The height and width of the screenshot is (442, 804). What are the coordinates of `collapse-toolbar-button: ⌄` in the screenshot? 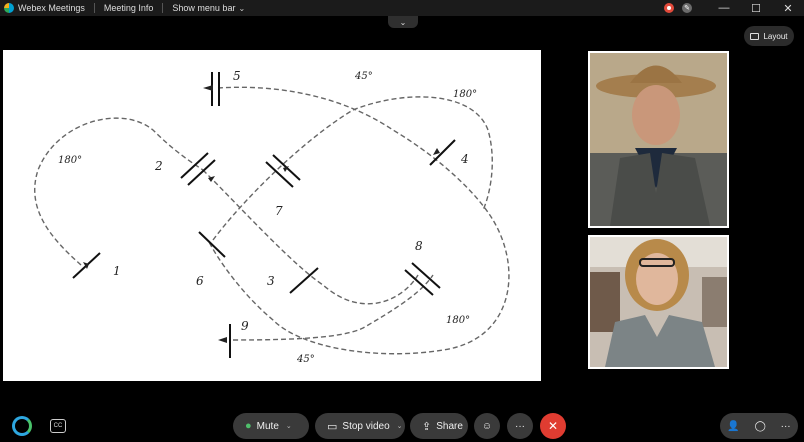 It's located at (403, 22).